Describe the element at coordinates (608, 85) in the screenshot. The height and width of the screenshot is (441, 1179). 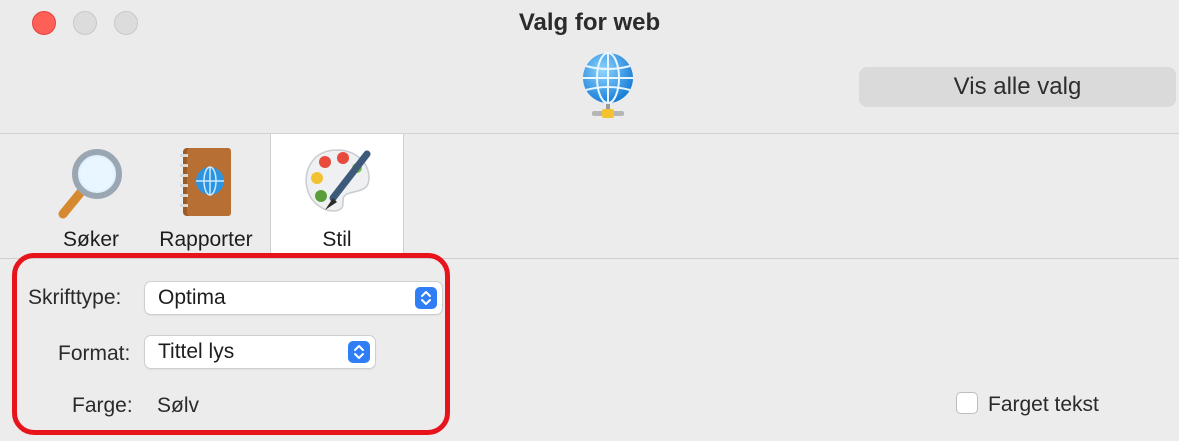
I see `globe-network-icon` at that location.